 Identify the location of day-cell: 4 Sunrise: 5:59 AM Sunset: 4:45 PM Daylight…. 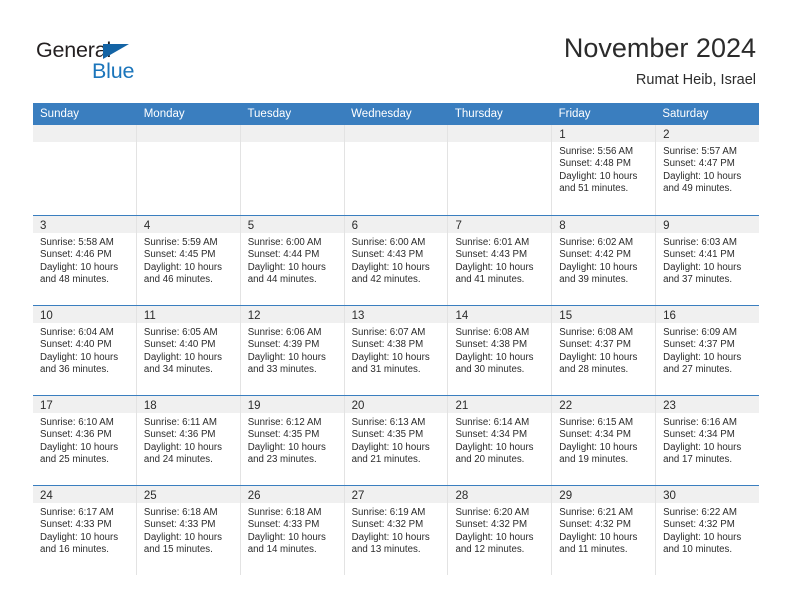
(188, 260).